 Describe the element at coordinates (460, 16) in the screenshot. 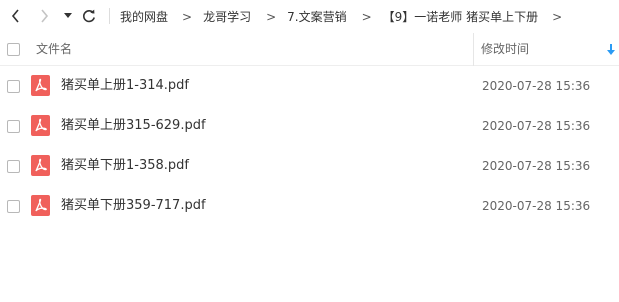

I see `breadcrumb-item-current: 【9】一诺老师 猪买单上下册` at that location.